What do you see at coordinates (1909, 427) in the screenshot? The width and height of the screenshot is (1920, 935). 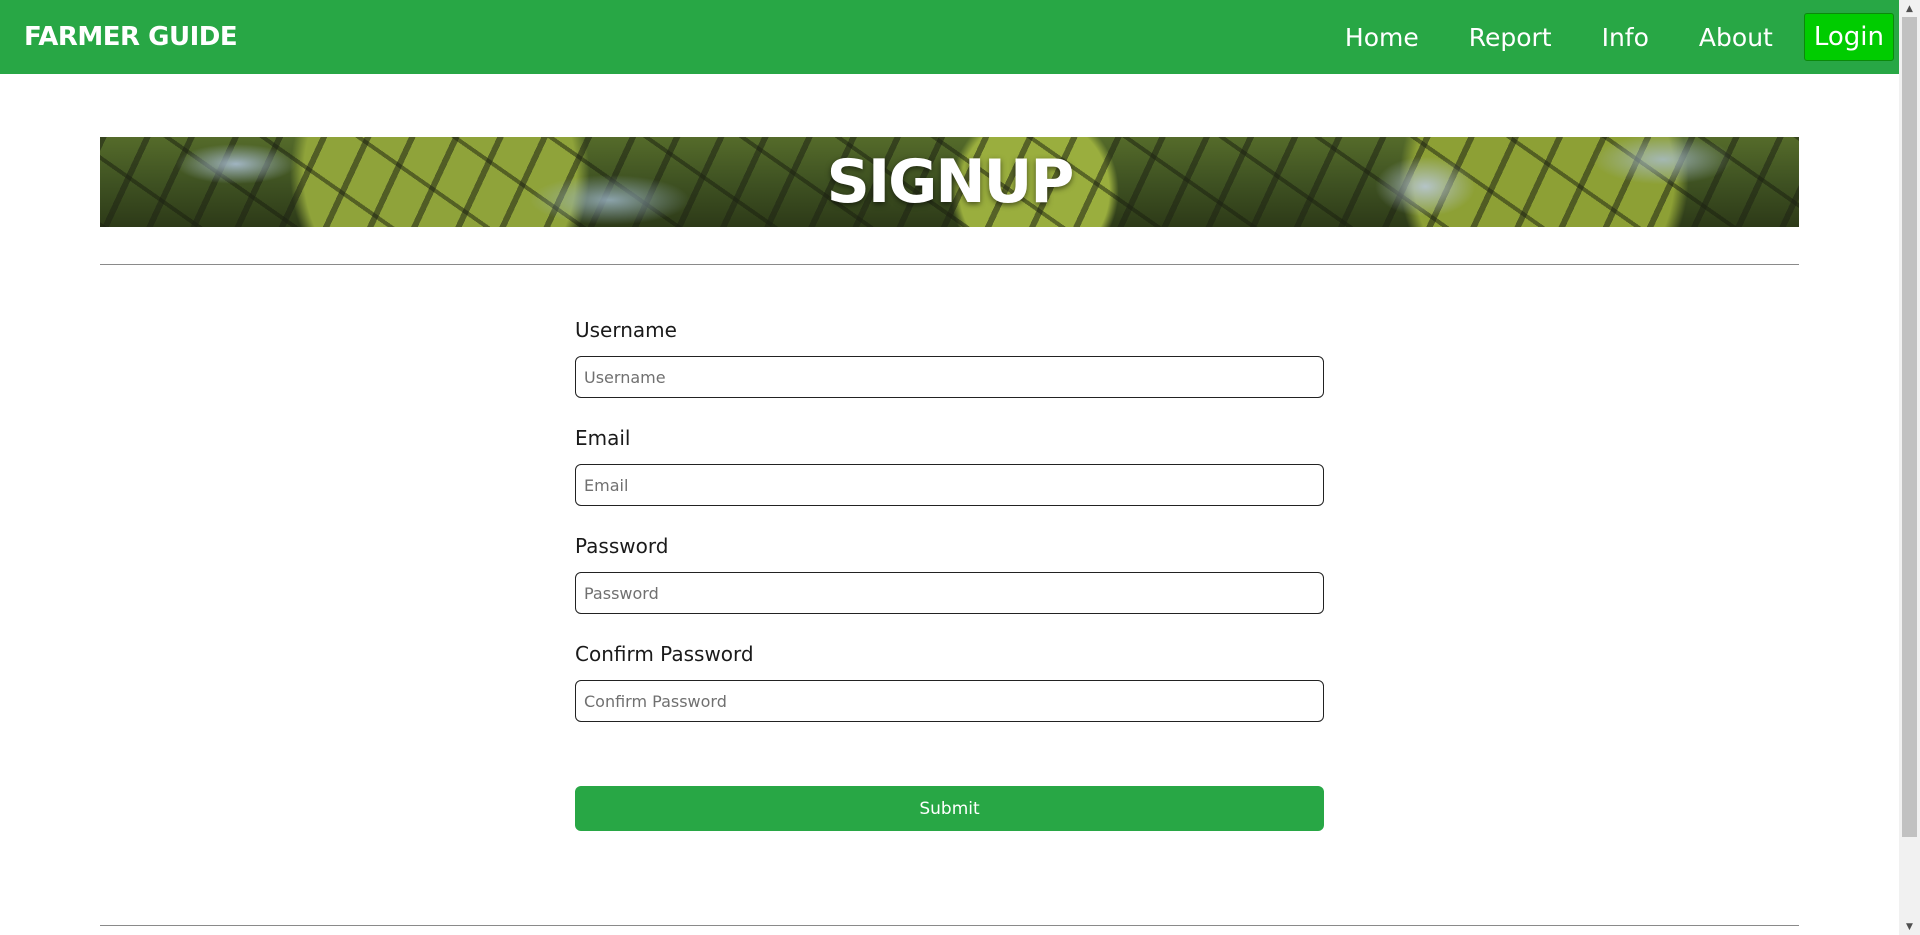 I see `scrollbar-thumb` at bounding box center [1909, 427].